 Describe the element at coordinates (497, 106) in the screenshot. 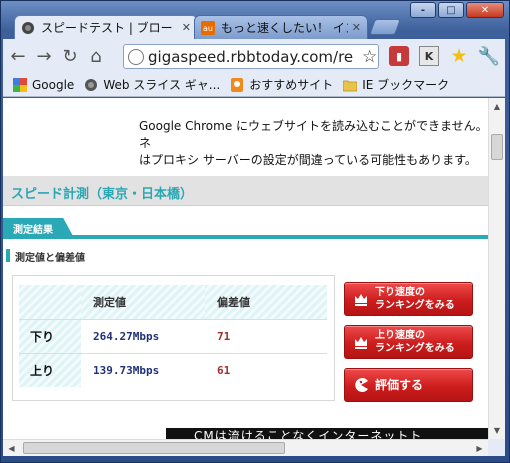

I see `scroll-up-arrow-icon: ▲` at that location.